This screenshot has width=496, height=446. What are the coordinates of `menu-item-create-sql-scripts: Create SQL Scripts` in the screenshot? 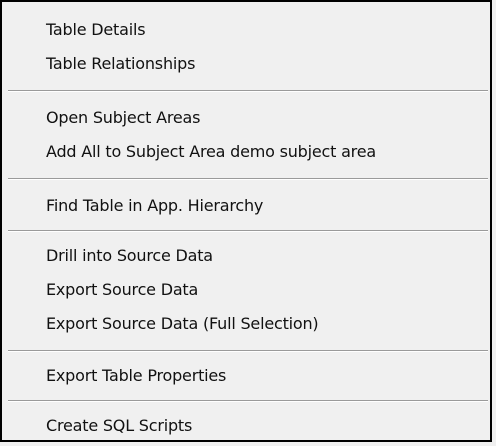 It's located at (119, 426).